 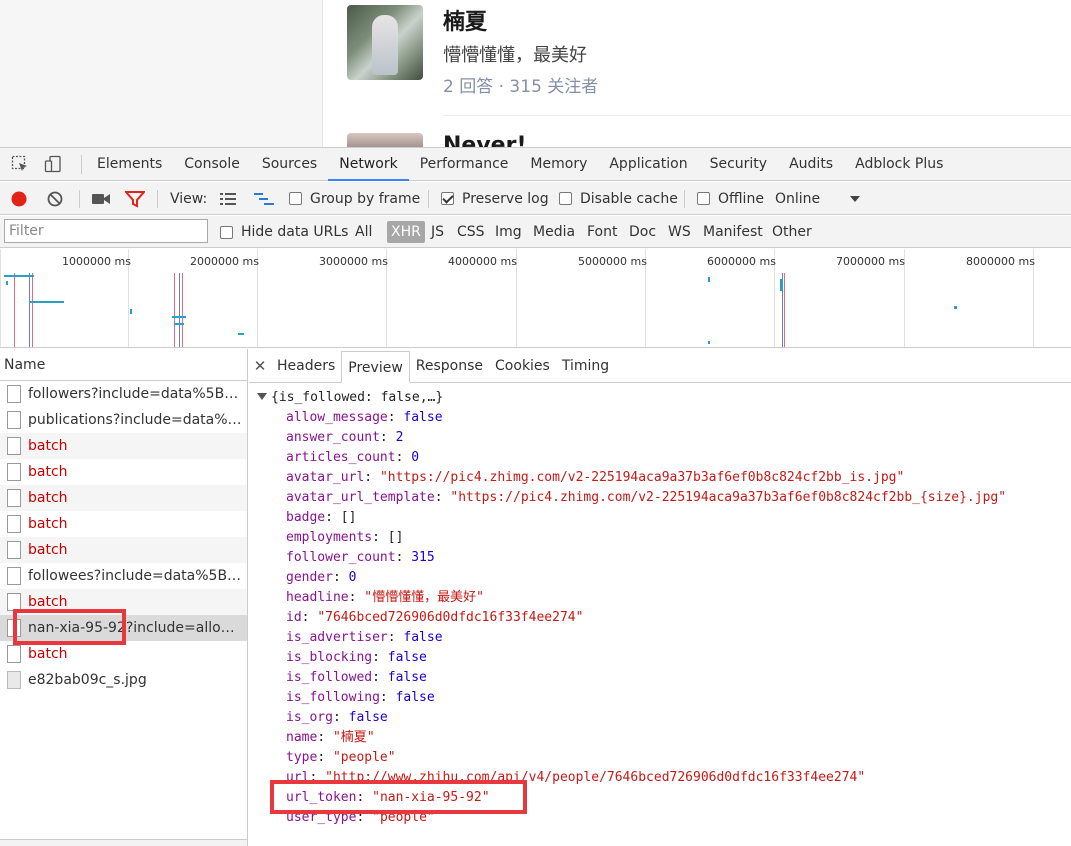 I want to click on tab-audits: Audits, so click(x=811, y=164).